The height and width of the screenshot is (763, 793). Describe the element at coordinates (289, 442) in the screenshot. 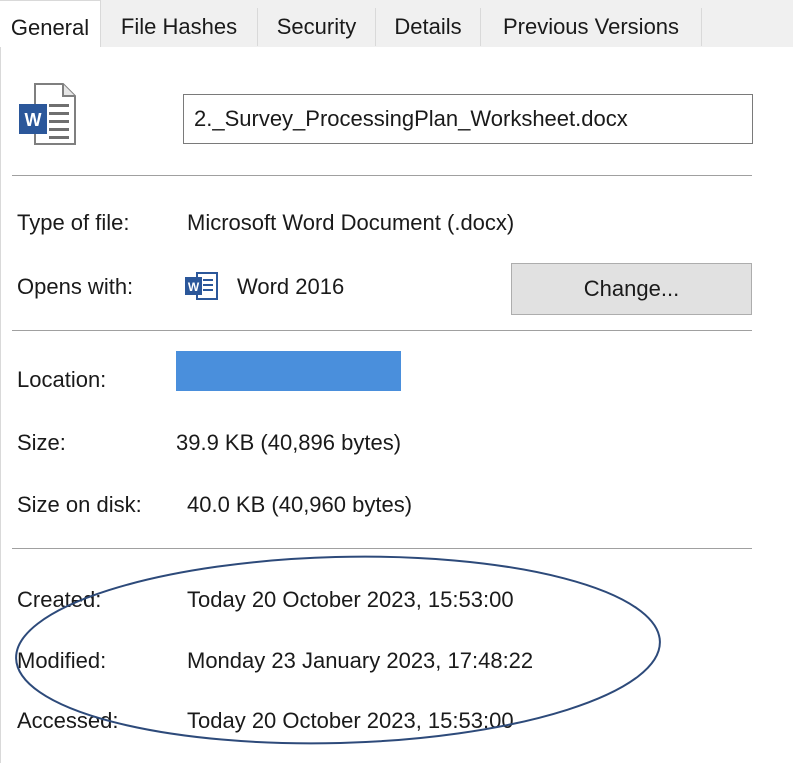

I see `size-value: 39.9 KB (40,896 bytes)` at that location.